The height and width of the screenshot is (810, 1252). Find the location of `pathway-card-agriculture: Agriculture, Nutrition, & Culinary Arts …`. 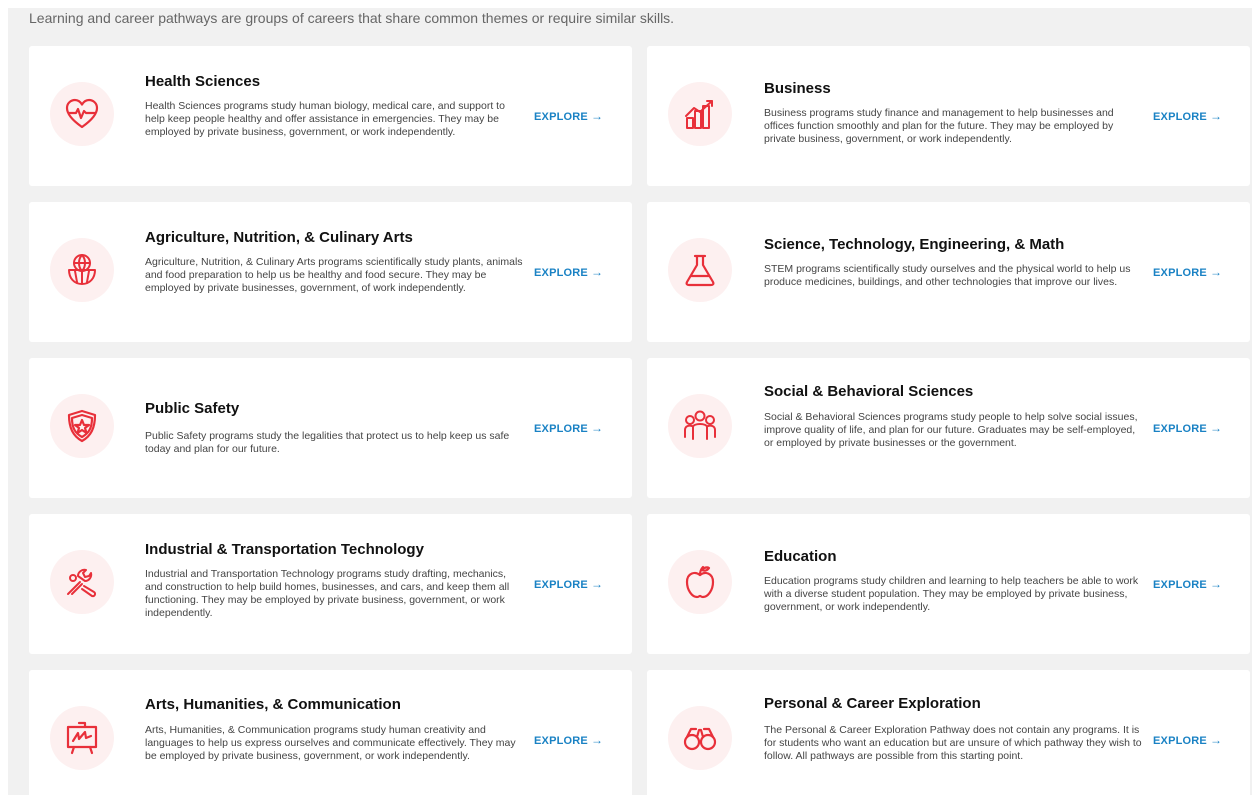

pathway-card-agriculture: Agriculture, Nutrition, & Culinary Arts … is located at coordinates (330, 272).